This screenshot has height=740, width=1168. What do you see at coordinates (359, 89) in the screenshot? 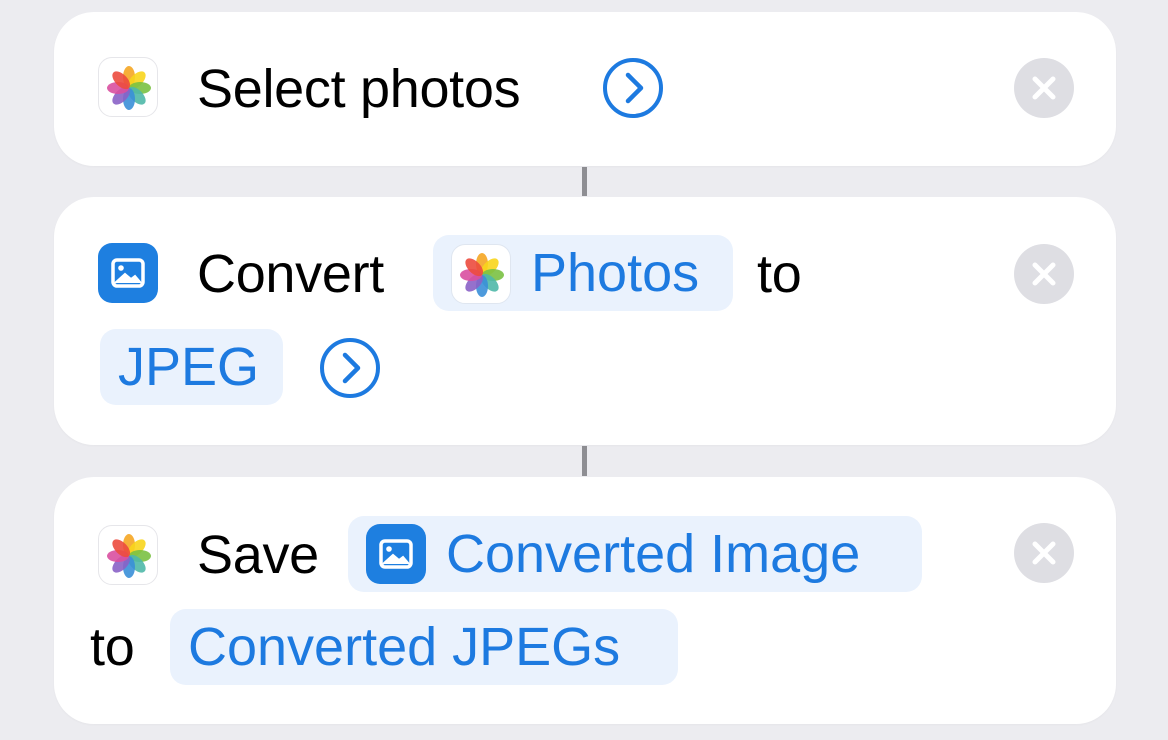
I see `action-title: Select photos` at bounding box center [359, 89].